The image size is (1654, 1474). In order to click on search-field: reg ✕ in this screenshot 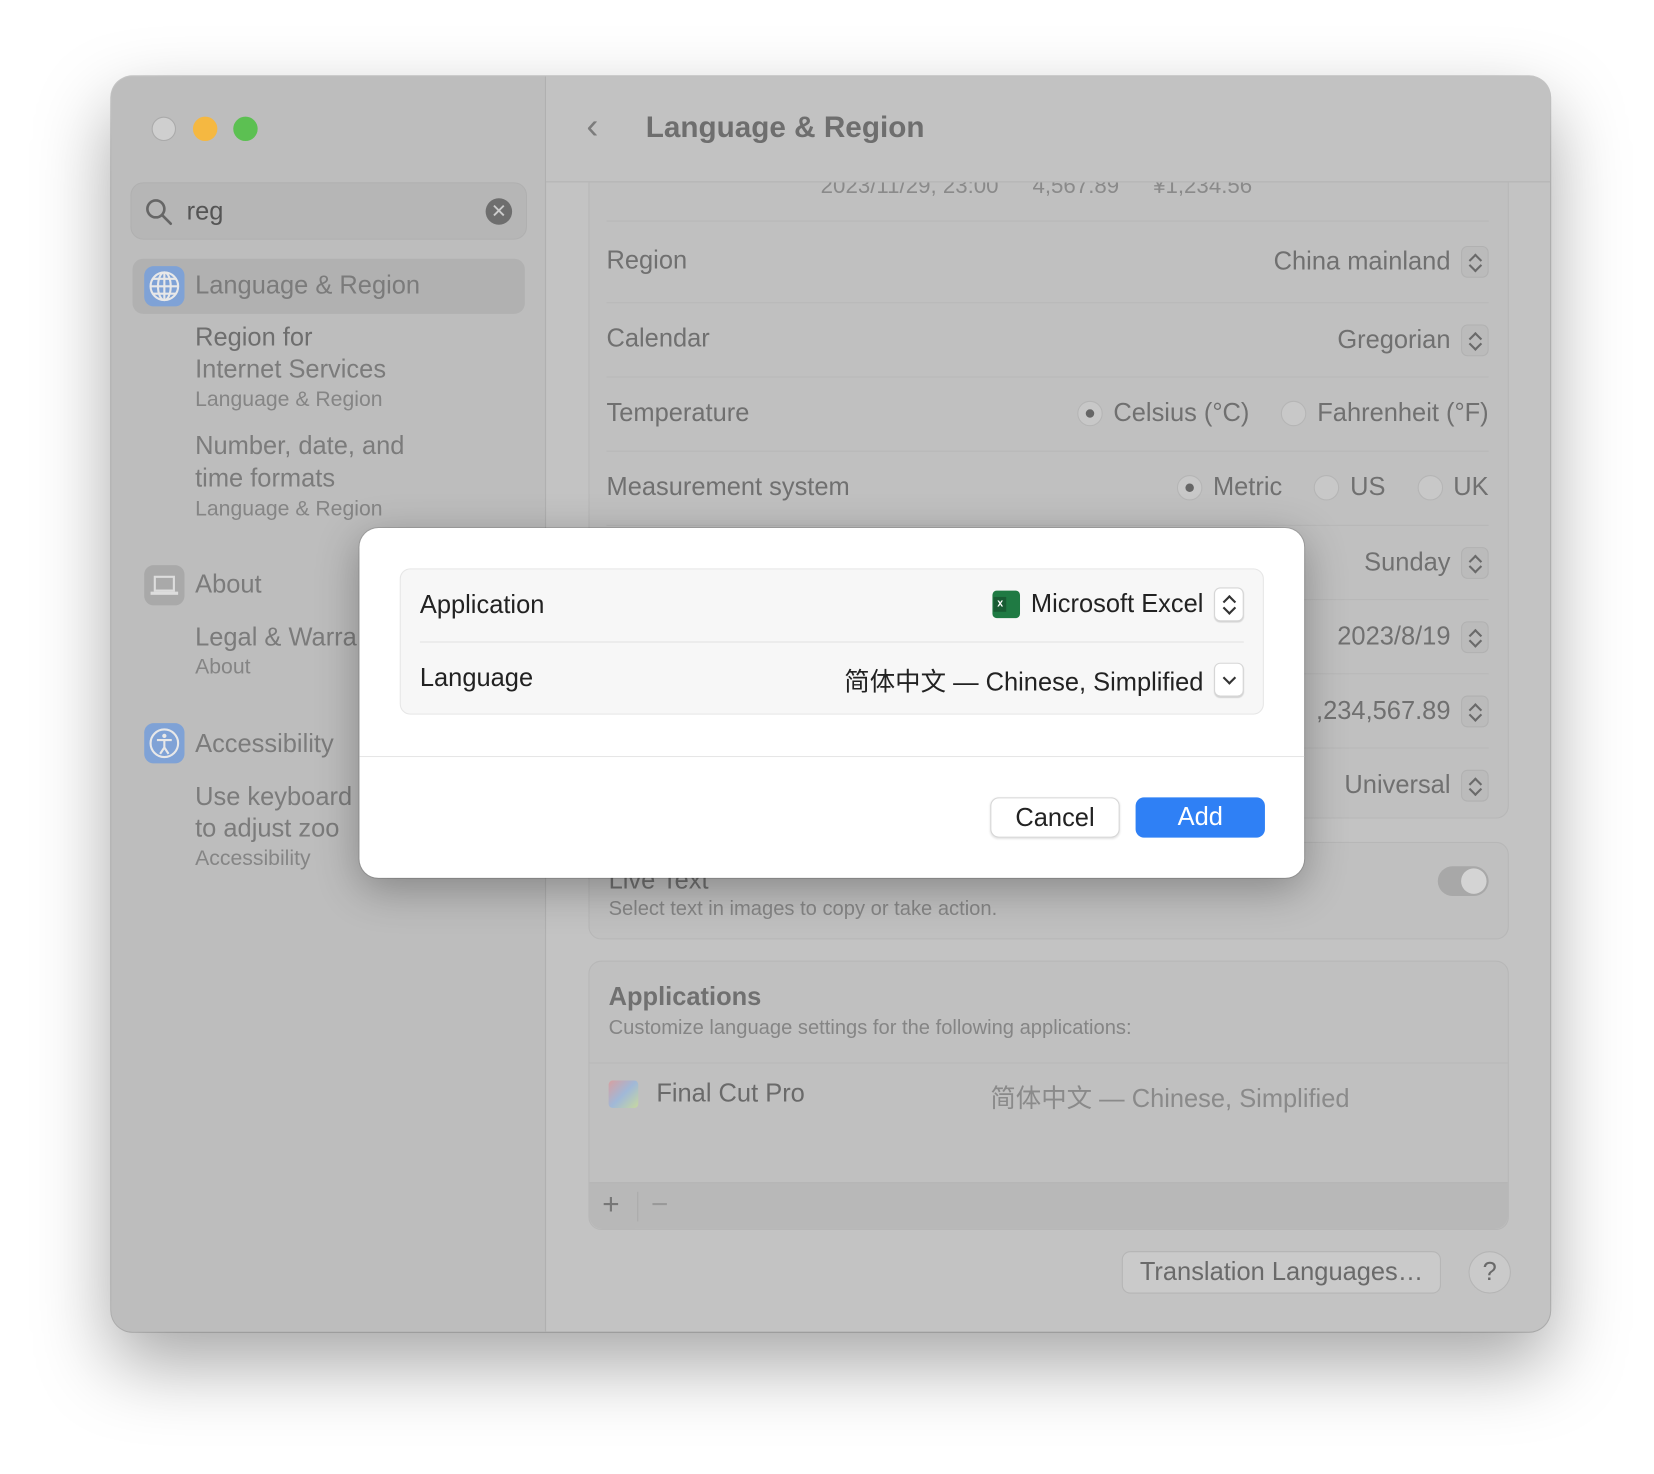, I will do `click(328, 211)`.